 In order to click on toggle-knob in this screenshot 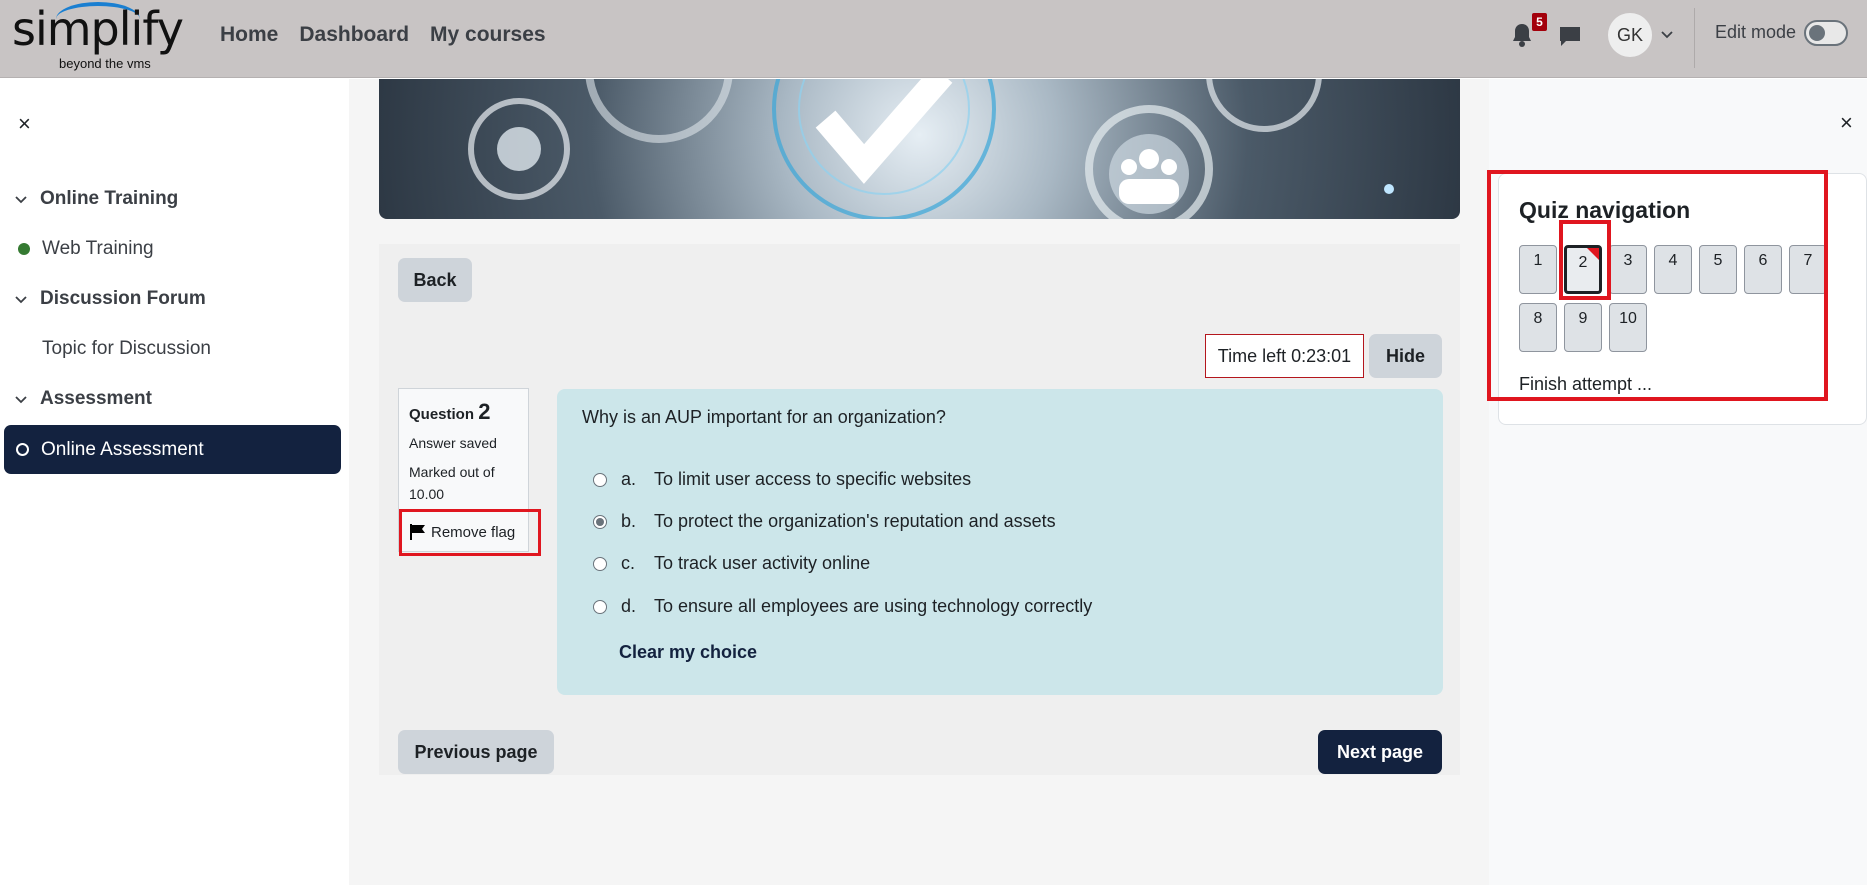, I will do `click(1817, 33)`.